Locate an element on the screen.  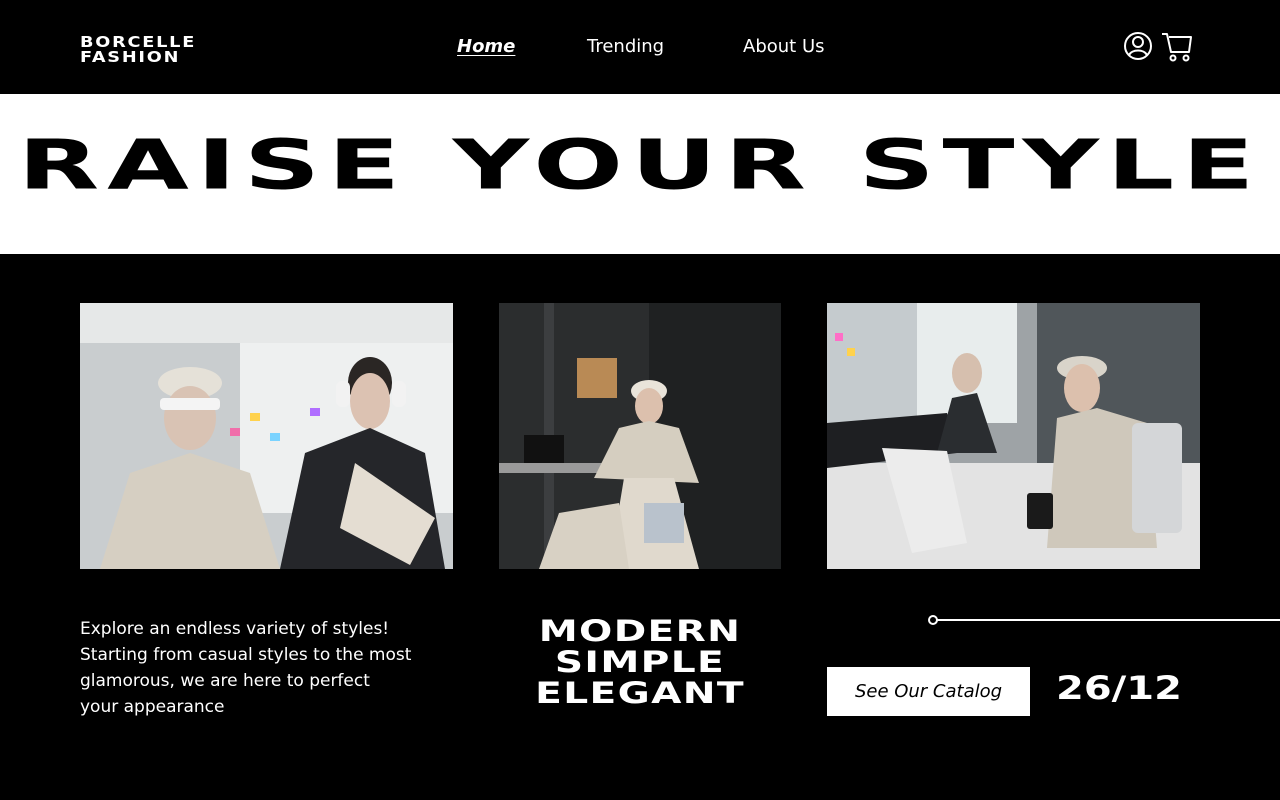
site-header: BORCELLE FASHION Home Trending About Us is located at coordinates (640, 47).